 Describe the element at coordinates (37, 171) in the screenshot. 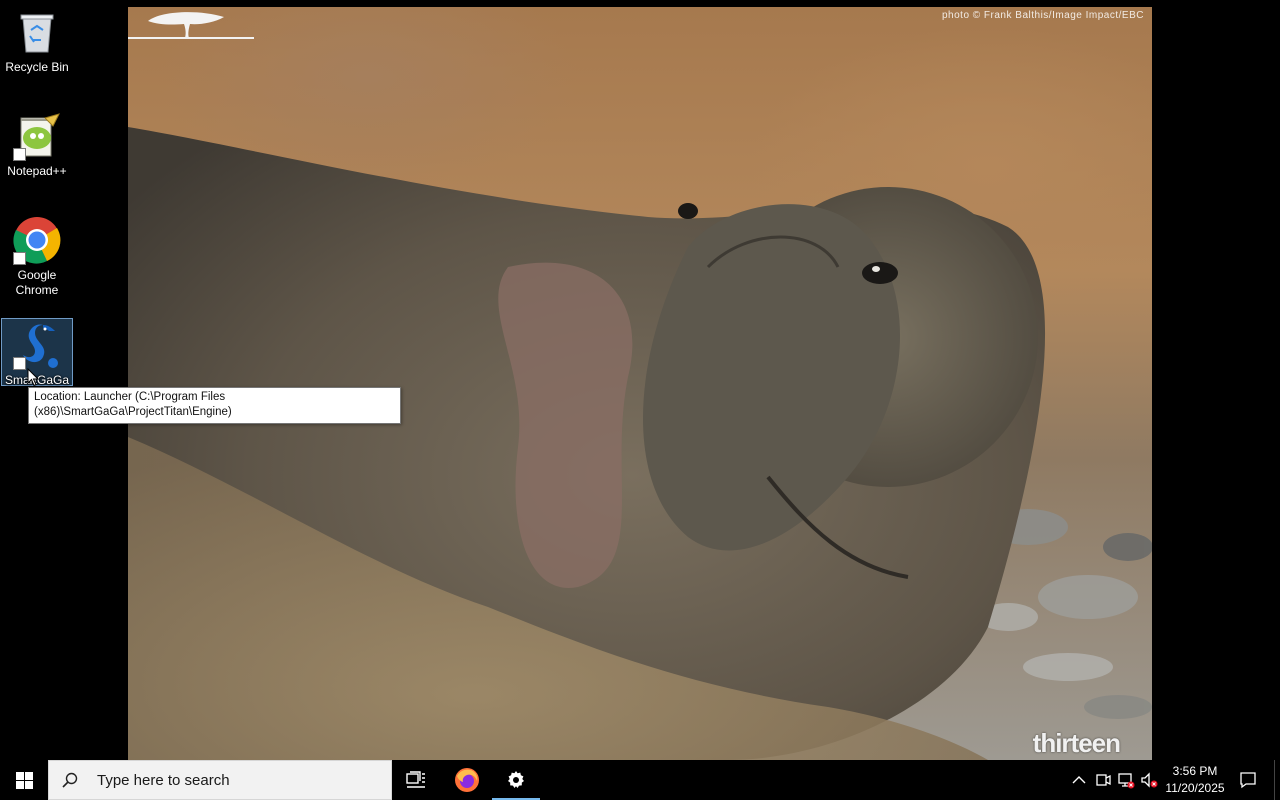

I see `desktop-icon-label: Notepad++` at that location.